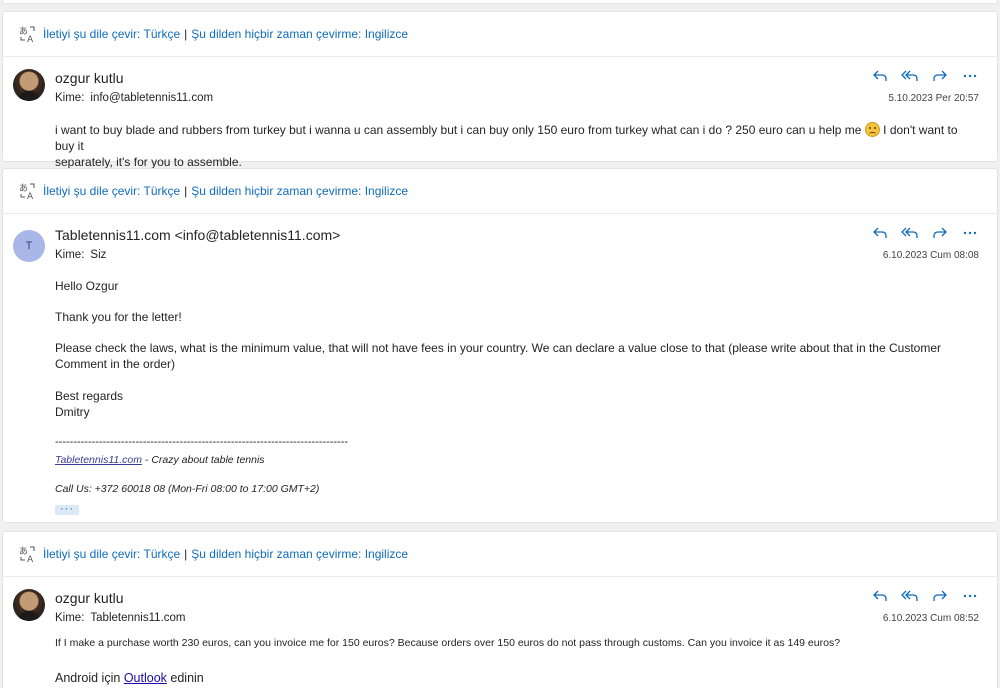  What do you see at coordinates (89, 396) in the screenshot?
I see `closing: Best regards` at bounding box center [89, 396].